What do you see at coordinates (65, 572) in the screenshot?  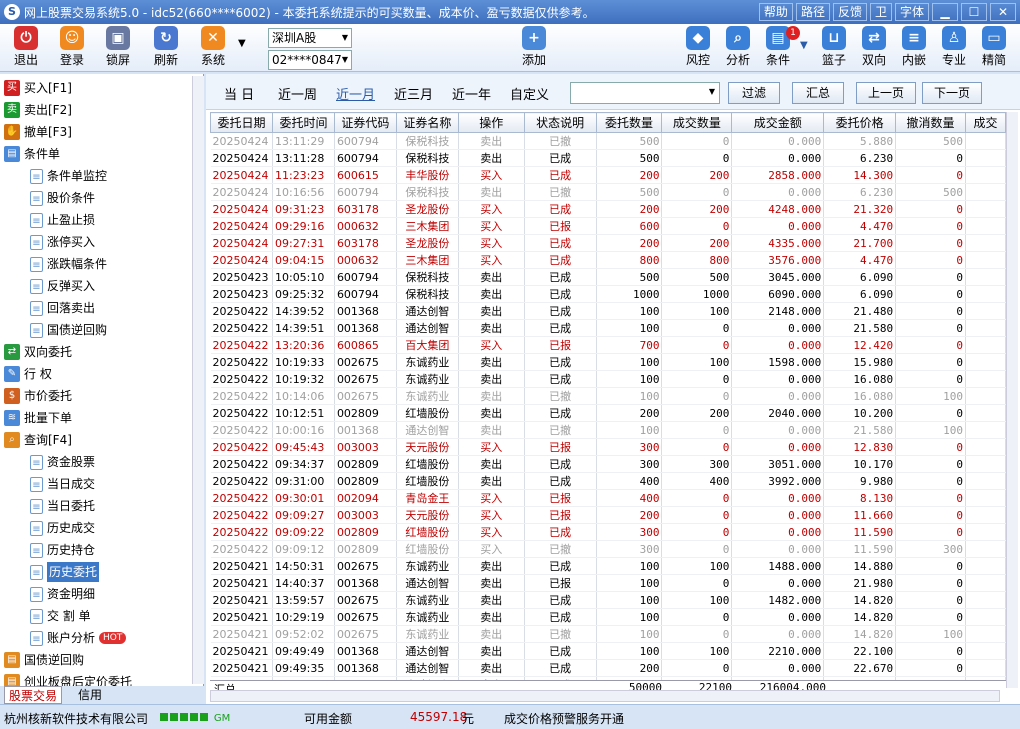 I see `sidebar-item: ≡ 历史委托` at bounding box center [65, 572].